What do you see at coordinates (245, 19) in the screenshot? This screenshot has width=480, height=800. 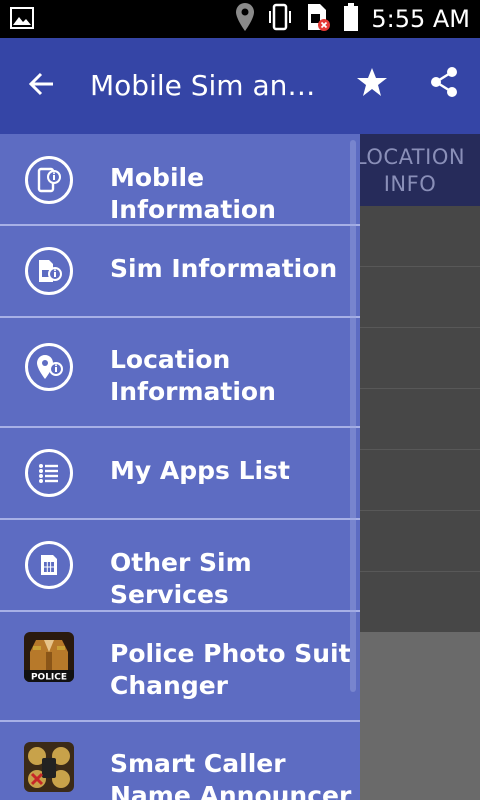 I see `location-pin-icon` at bounding box center [245, 19].